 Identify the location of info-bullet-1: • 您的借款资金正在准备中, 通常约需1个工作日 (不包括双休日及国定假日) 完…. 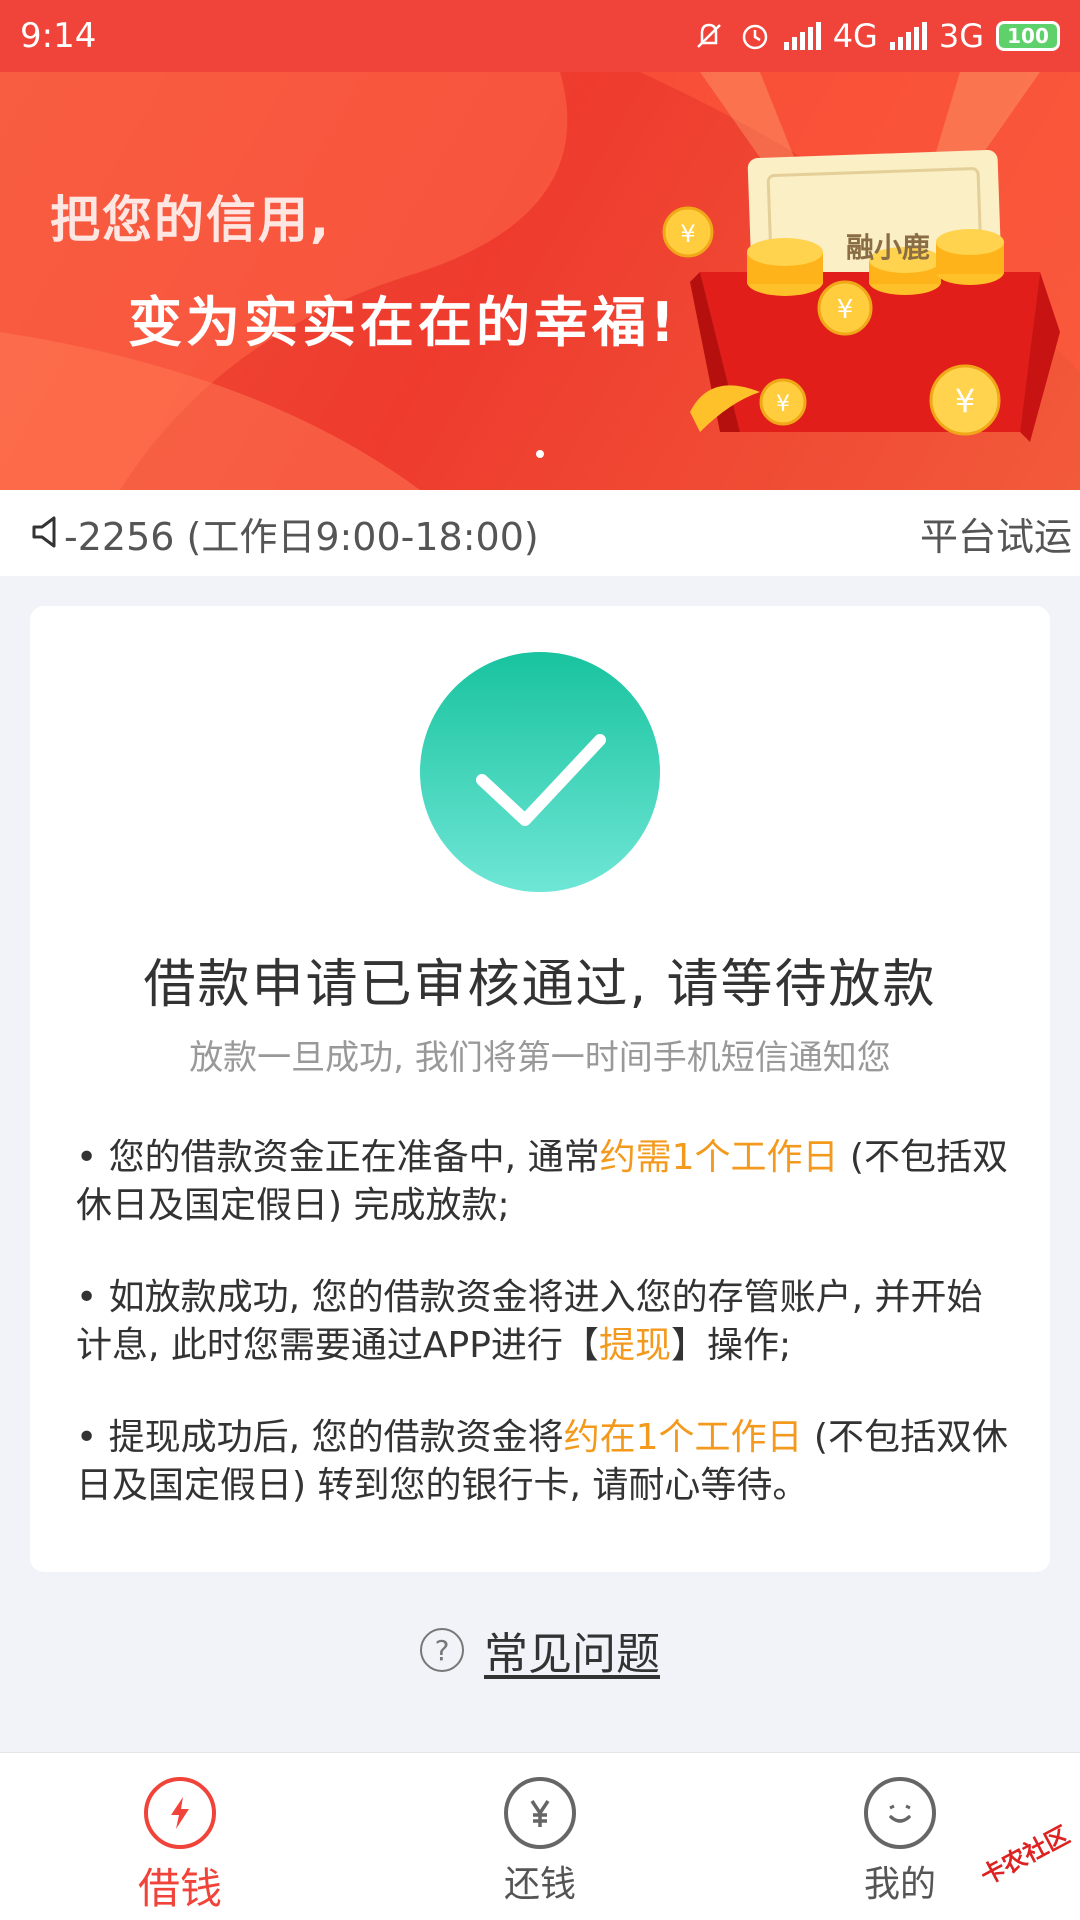
(546, 1182).